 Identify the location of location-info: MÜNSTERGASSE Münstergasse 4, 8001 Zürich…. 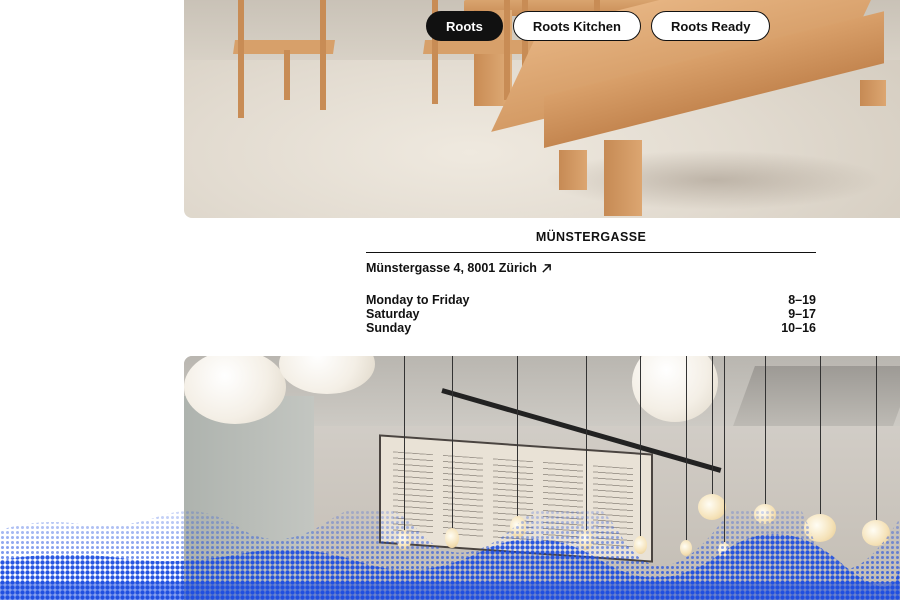
(591, 282).